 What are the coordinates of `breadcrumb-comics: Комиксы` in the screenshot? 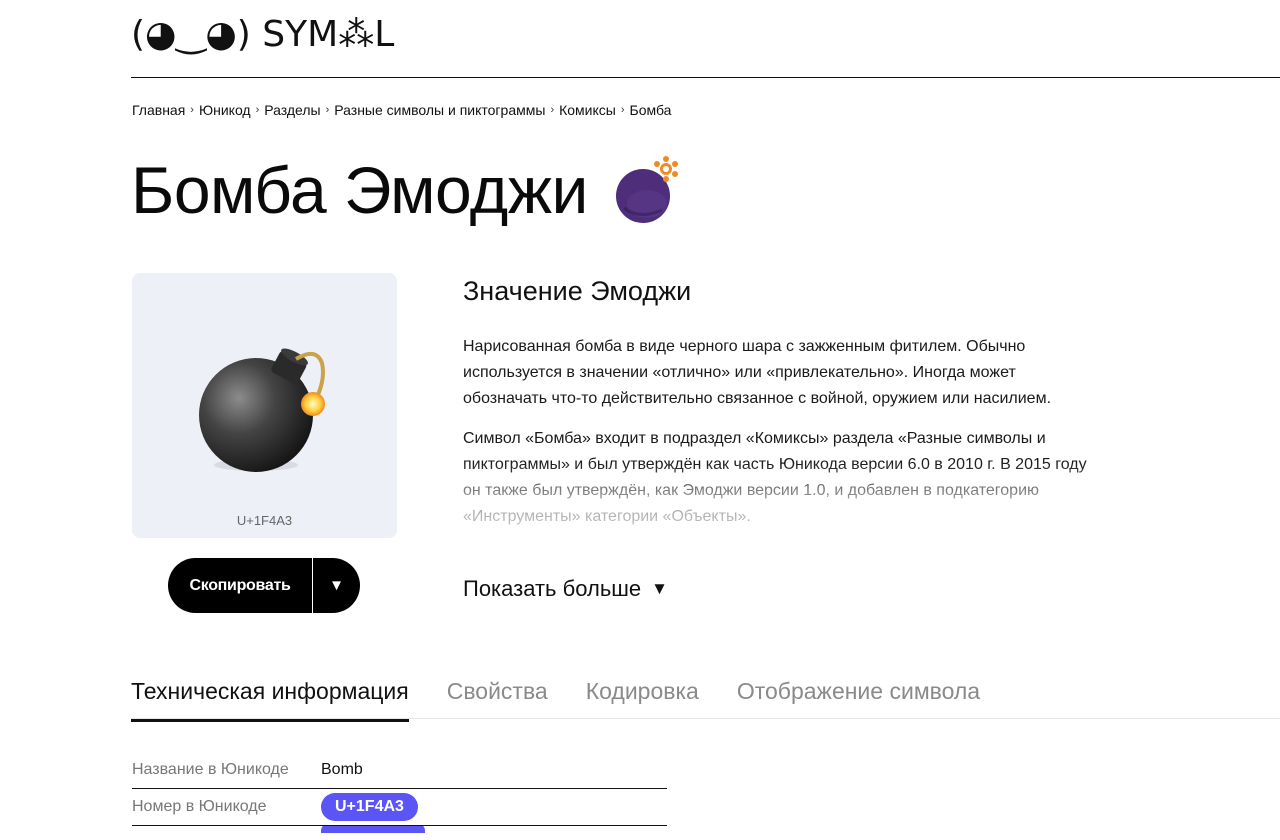 It's located at (587, 110).